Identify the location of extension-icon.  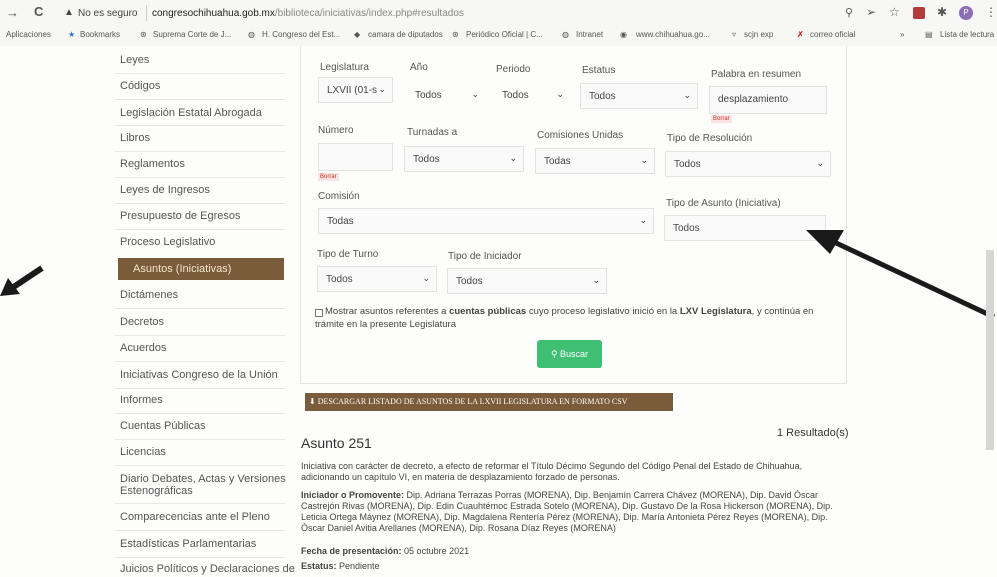
(919, 13).